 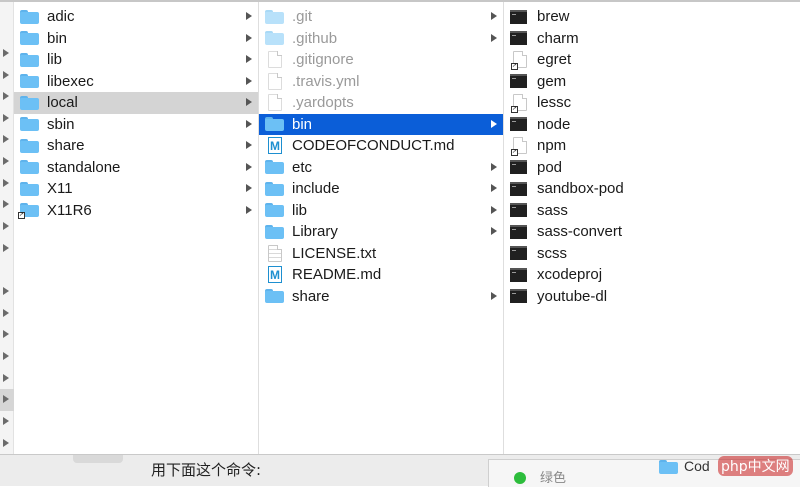 I want to click on document-icon, so click(x=275, y=60).